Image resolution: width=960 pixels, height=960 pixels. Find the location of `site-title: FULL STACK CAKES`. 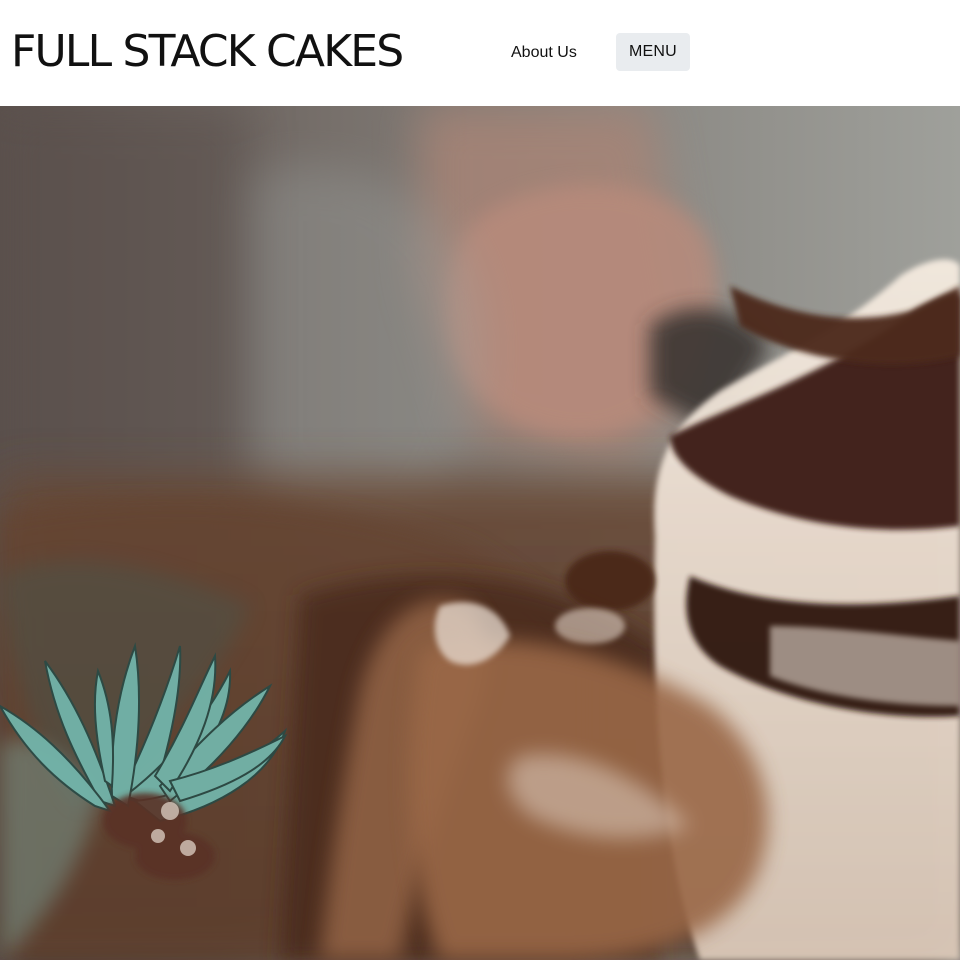

site-title: FULL STACK CAKES is located at coordinates (207, 52).